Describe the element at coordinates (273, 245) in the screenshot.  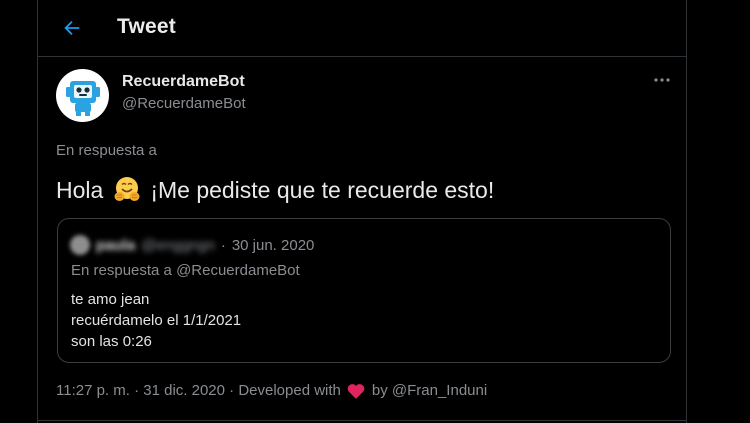
I see `quoted-date: 30 jun. 2020` at that location.